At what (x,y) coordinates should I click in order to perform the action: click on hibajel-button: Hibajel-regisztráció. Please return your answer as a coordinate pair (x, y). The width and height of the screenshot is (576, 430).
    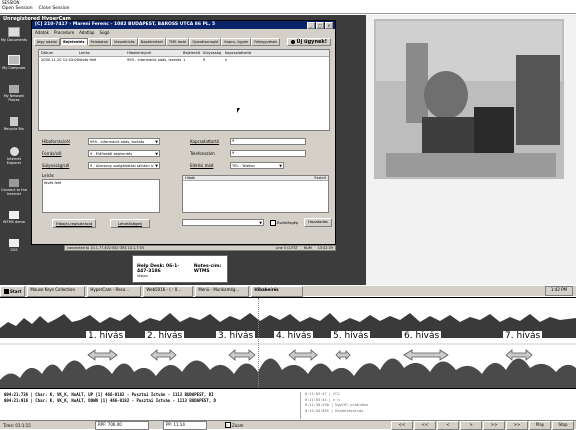
    Looking at the image, I should click on (74, 223).